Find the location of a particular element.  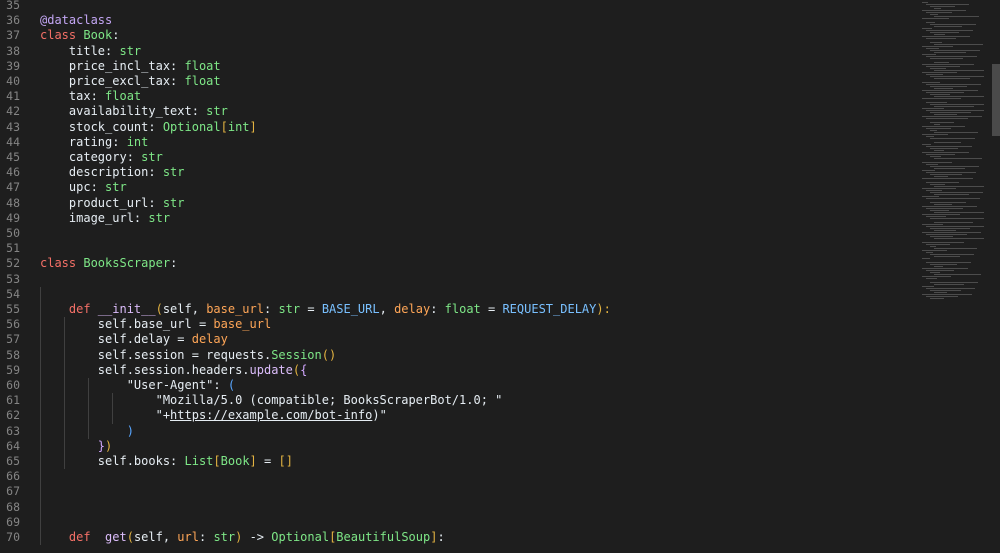

code-line: title: str is located at coordinates (90, 51).